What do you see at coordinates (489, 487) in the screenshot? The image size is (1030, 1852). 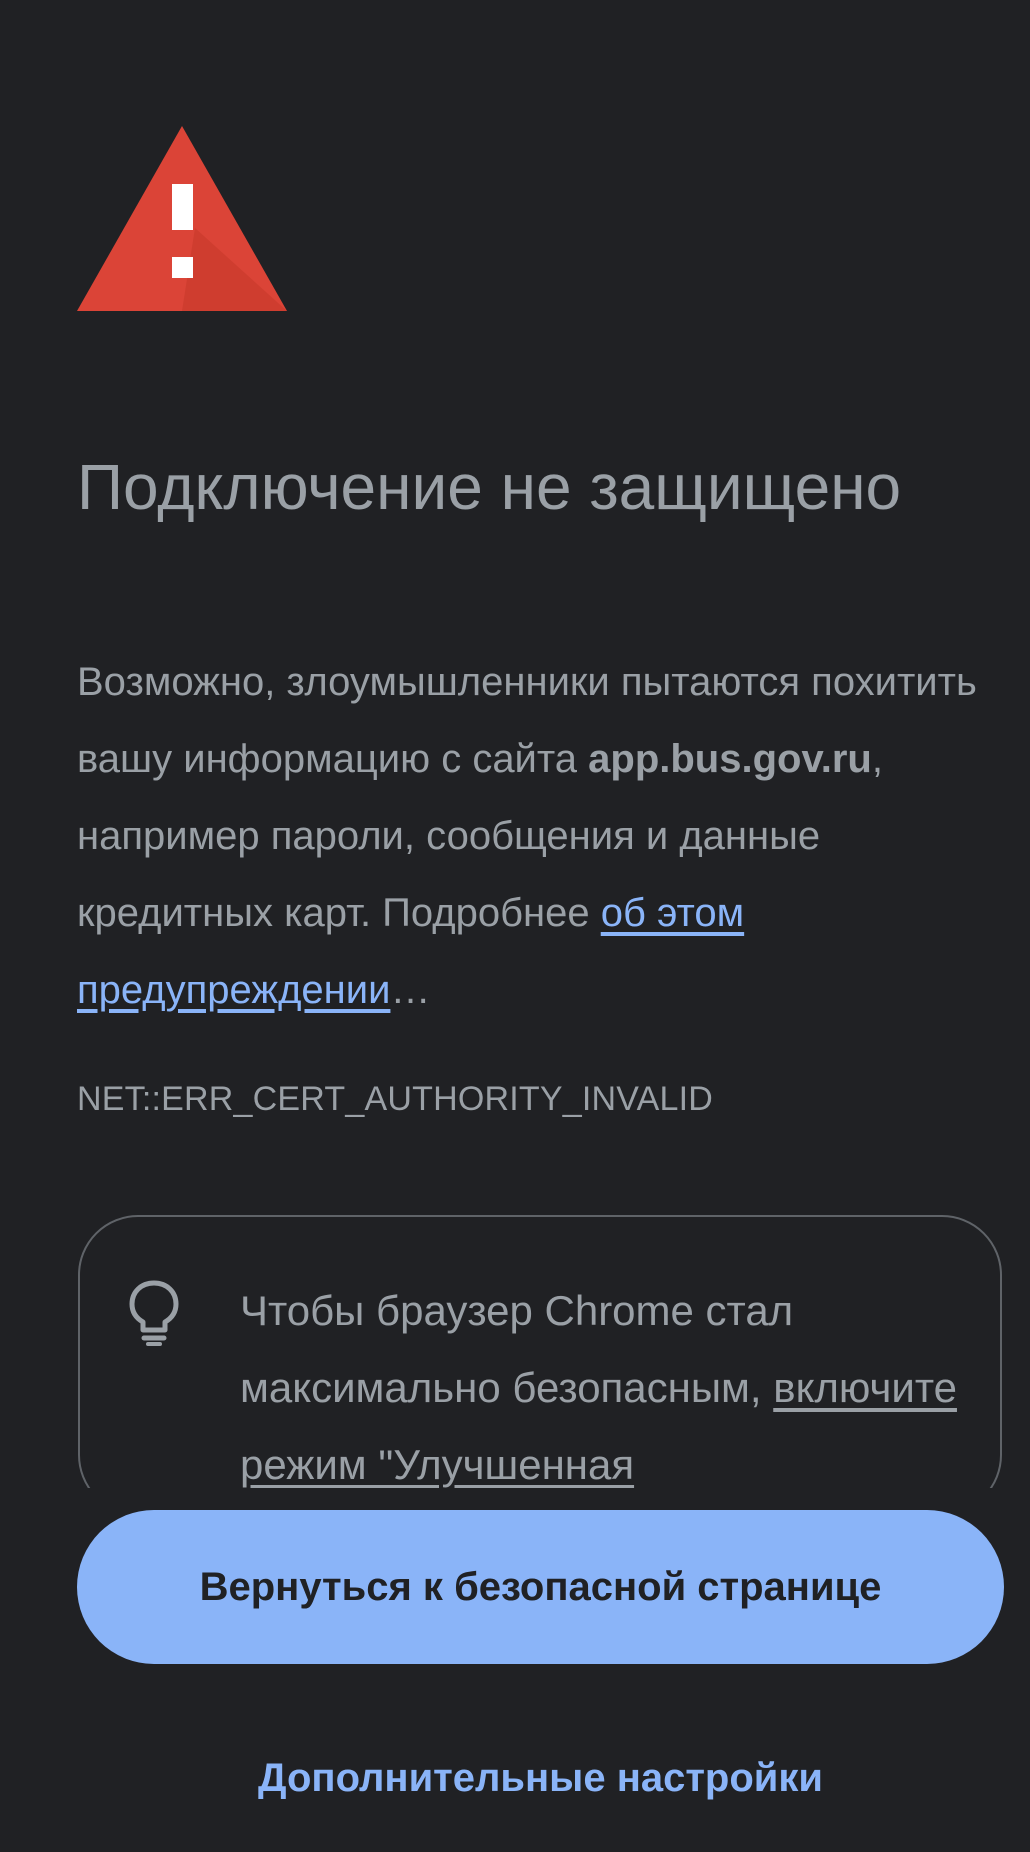 I see `page-title: Подключение не защищено` at bounding box center [489, 487].